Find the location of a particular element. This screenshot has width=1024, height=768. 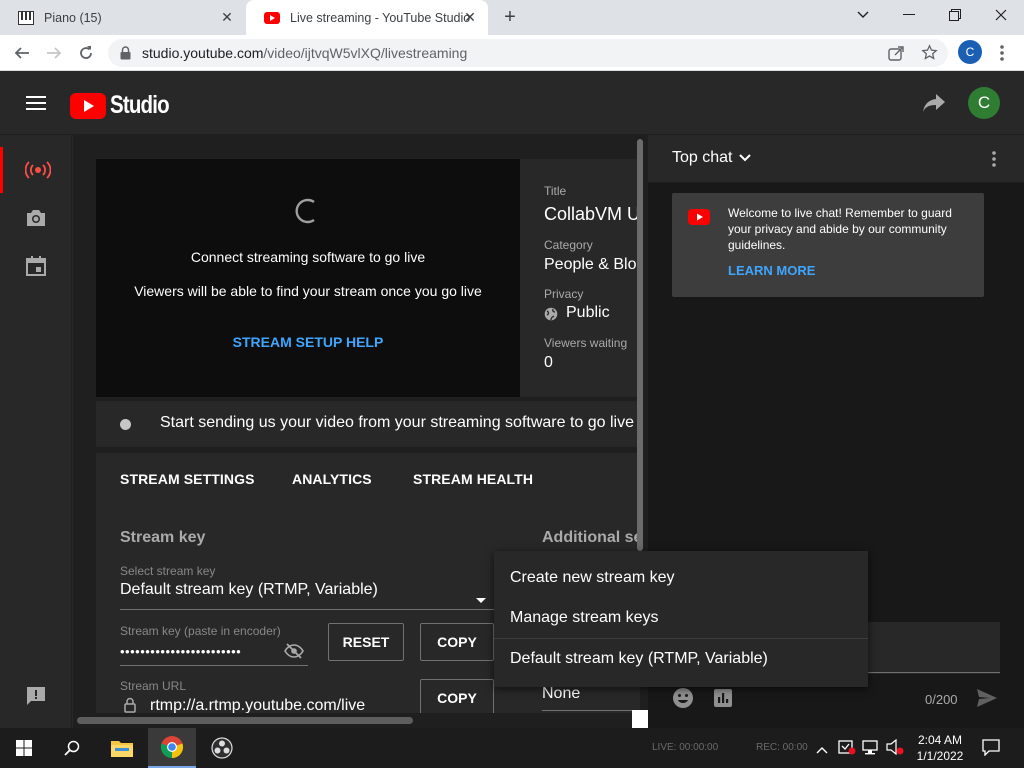

obs-icon is located at coordinates (222, 748).